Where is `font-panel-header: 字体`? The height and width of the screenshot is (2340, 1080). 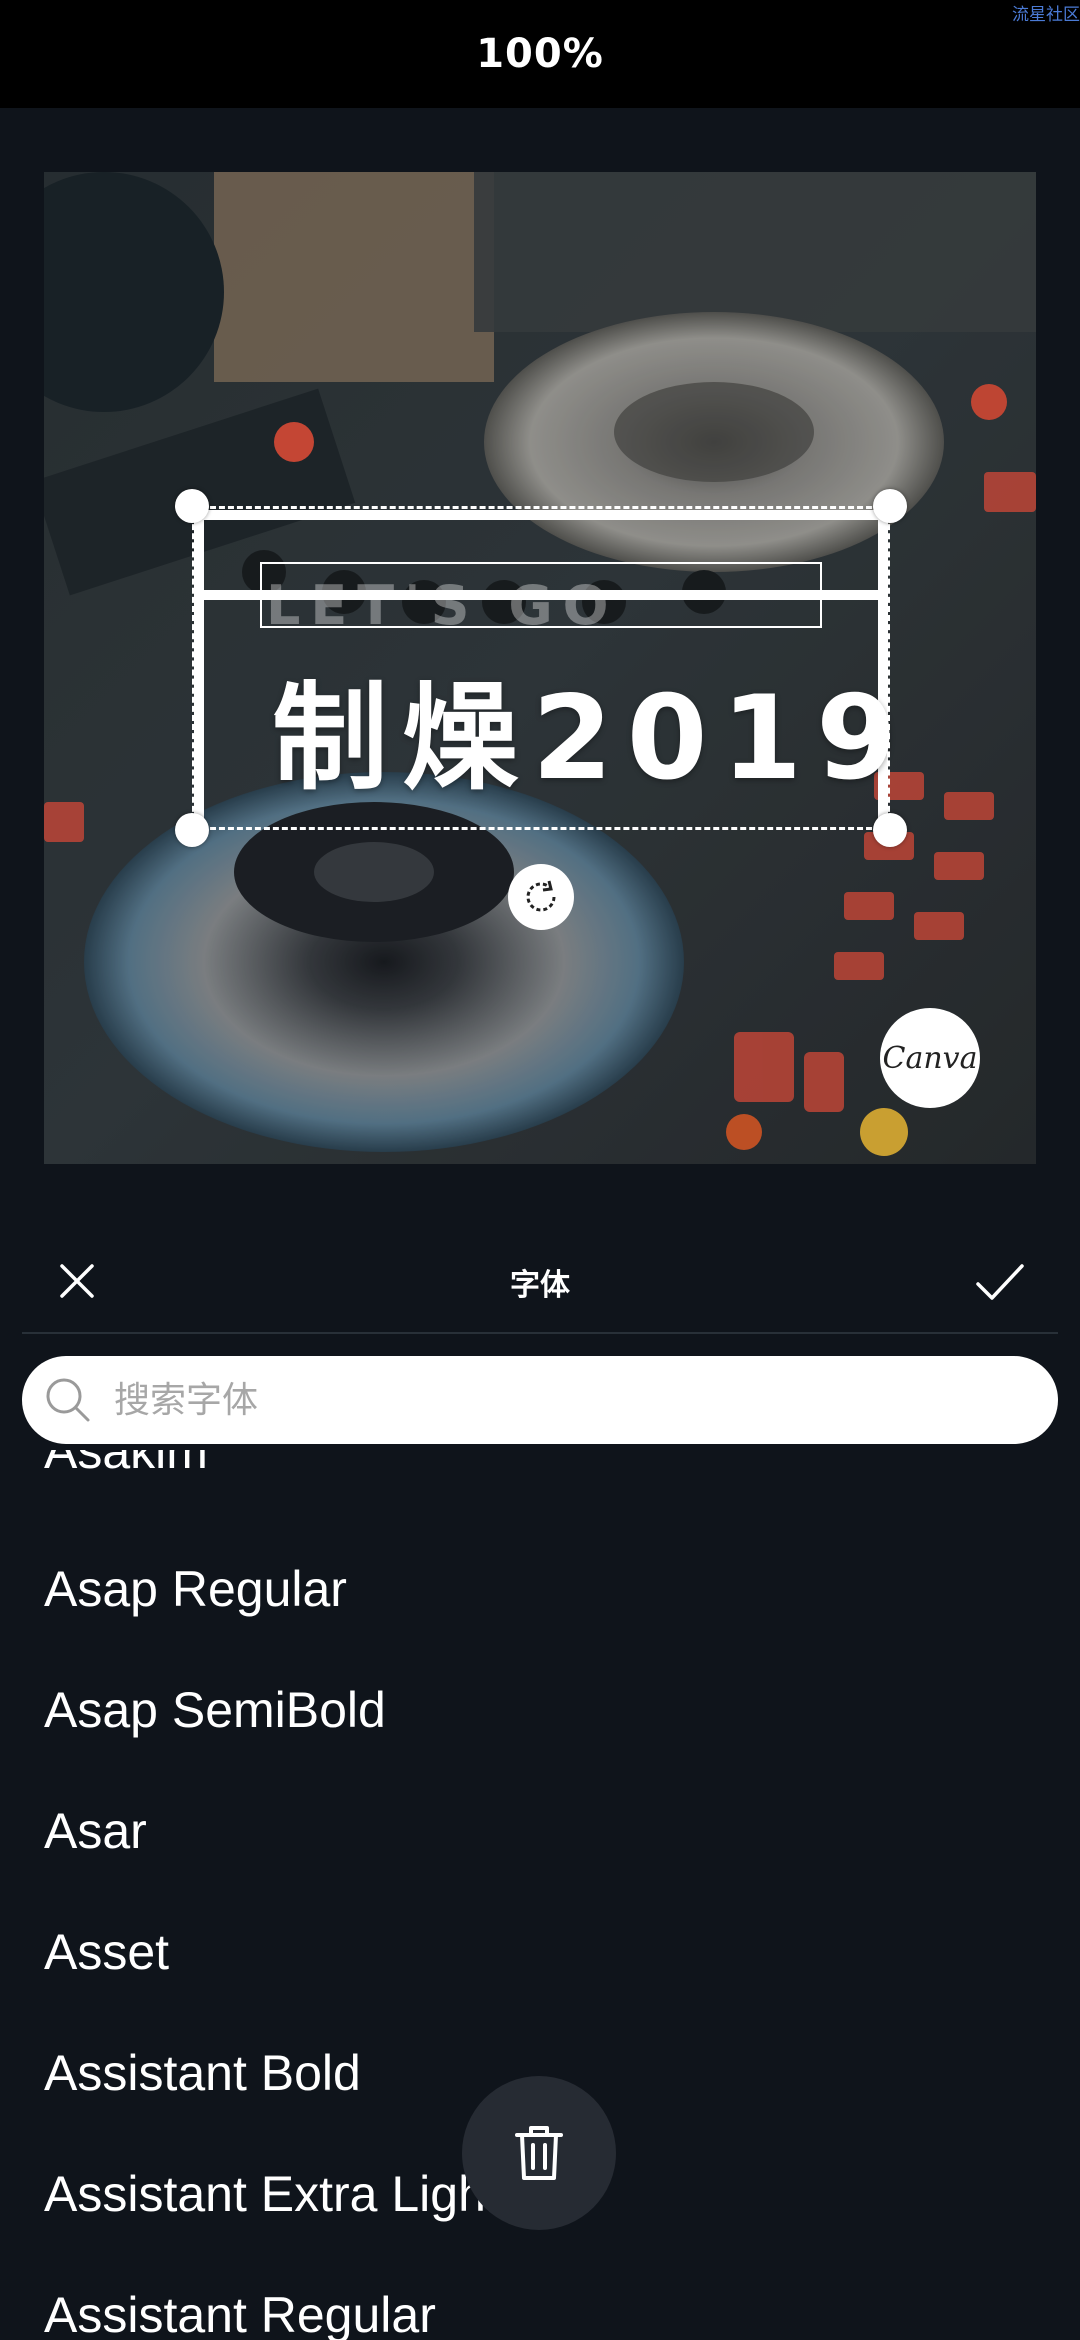 font-panel-header: 字体 is located at coordinates (540, 1283).